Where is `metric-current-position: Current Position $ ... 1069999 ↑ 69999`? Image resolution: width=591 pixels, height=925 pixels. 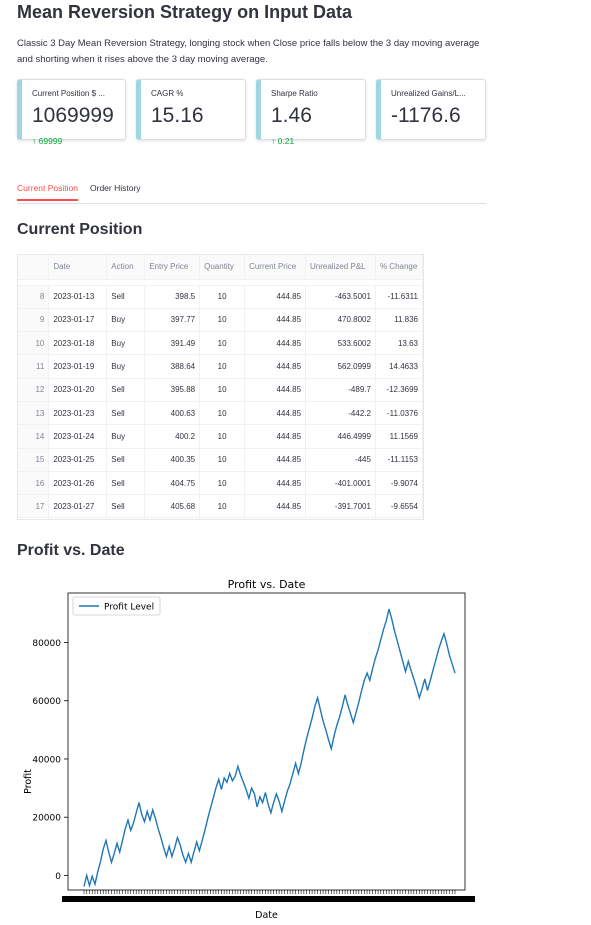
metric-current-position: Current Position $ ... 1069999 ↑ 69999 is located at coordinates (71, 112).